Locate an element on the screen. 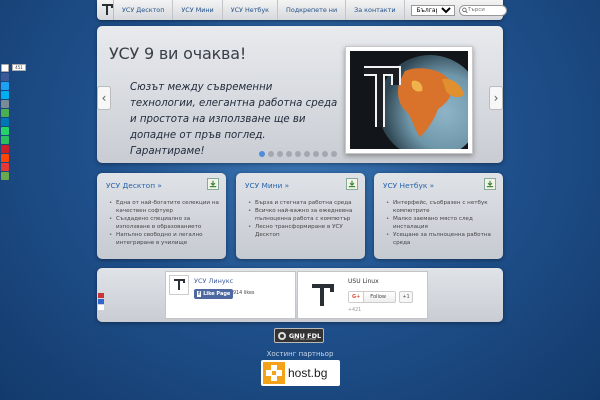 The width and height of the screenshot is (600, 400). language-select: Български is located at coordinates (432, 10).